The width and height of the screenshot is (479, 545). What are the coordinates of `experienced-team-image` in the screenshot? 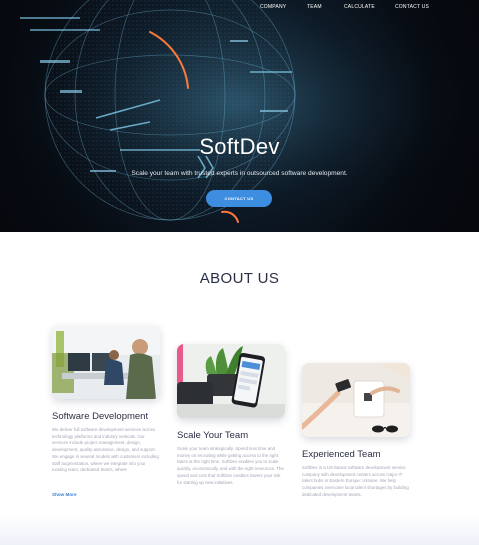 It's located at (356, 400).